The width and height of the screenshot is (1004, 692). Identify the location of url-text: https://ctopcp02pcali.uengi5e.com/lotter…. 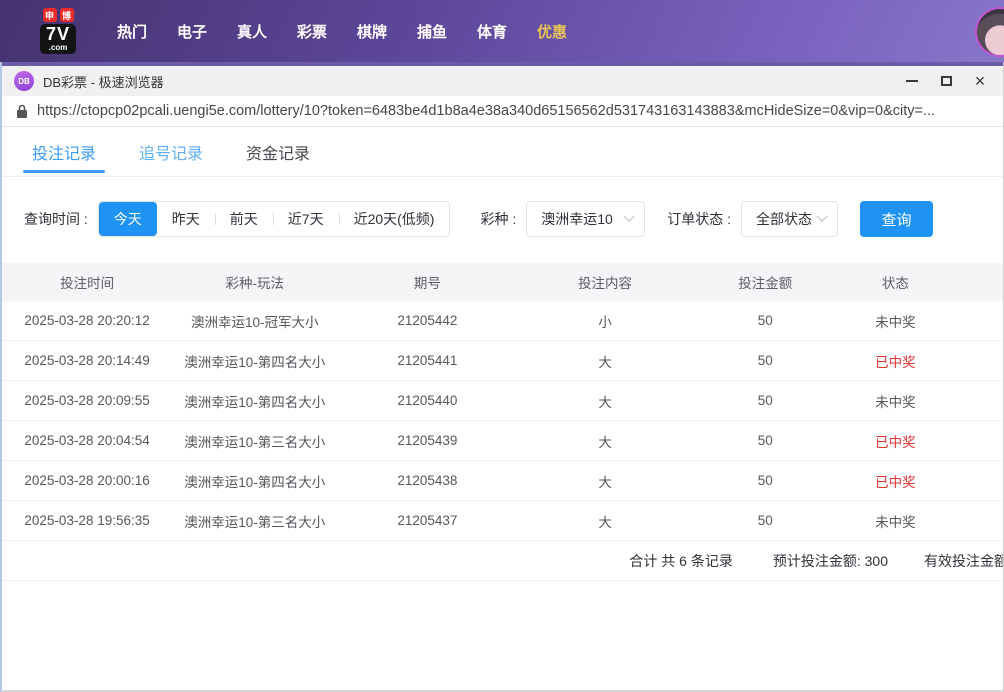
(486, 111).